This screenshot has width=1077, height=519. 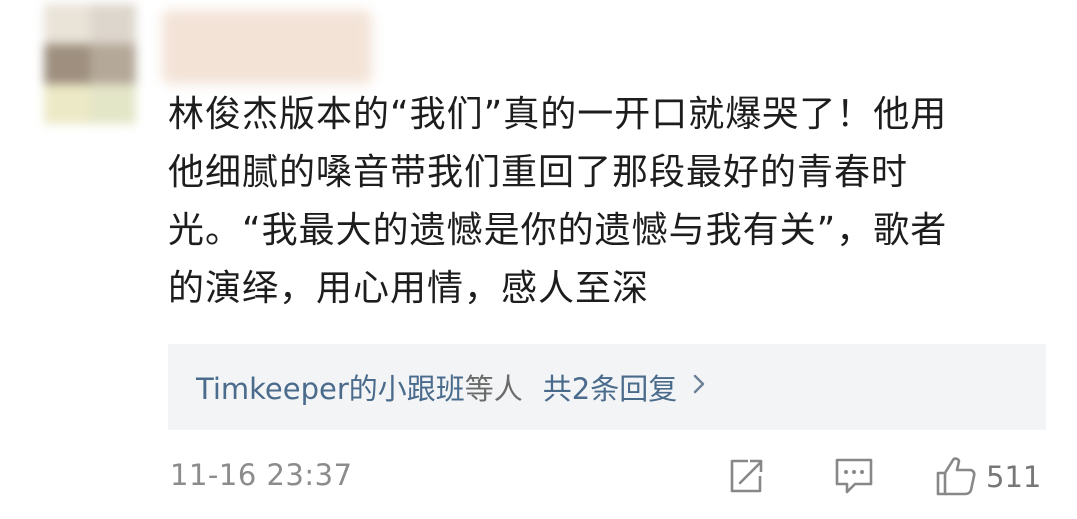 I want to click on comment-line: 林俊杰版本的“我们”真的一开口就爆哭了！他用, so click(x=558, y=114).